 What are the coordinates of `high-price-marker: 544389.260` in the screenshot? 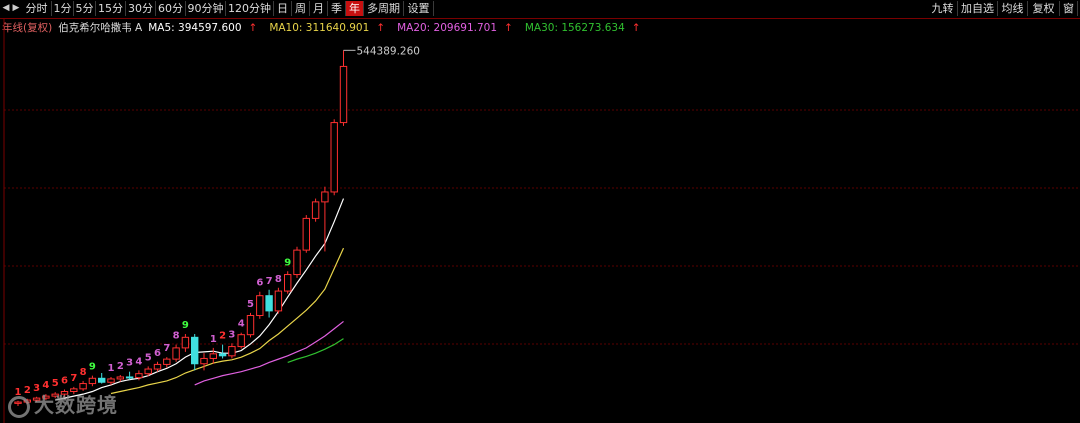 It's located at (381, 51).